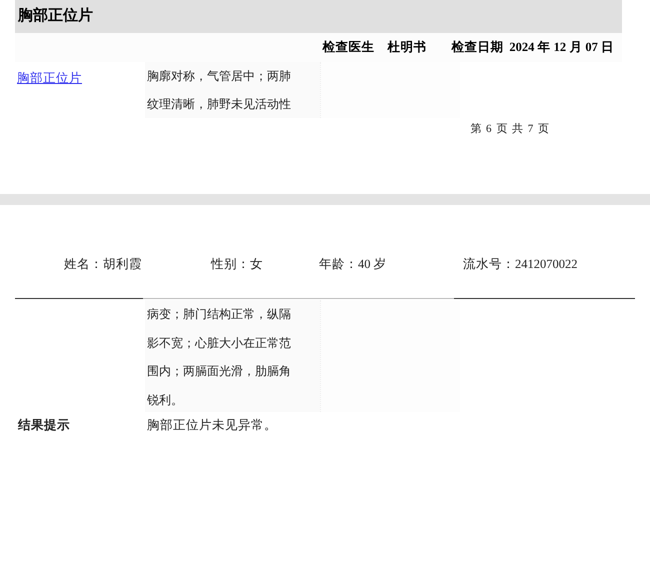  What do you see at coordinates (43, 425) in the screenshot?
I see `result-label: 结果提示` at bounding box center [43, 425].